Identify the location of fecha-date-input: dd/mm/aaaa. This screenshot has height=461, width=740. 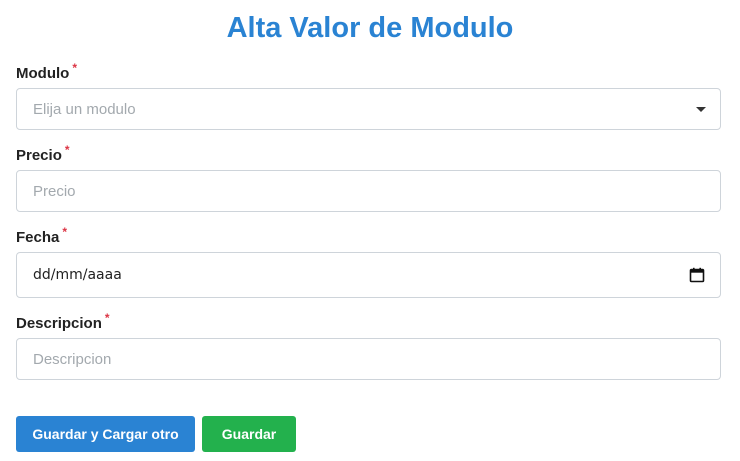
(368, 275).